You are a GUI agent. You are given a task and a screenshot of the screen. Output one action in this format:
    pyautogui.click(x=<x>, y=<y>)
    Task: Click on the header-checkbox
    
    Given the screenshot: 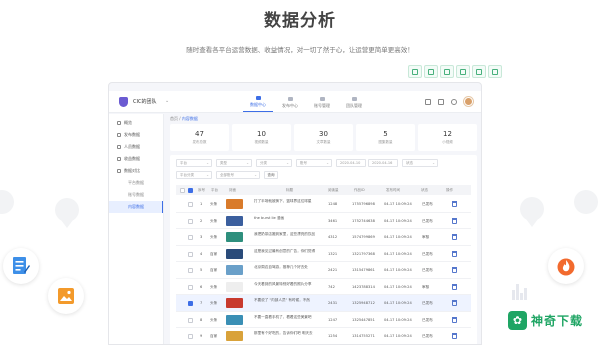 What is the action you would take?
    pyautogui.click(x=190, y=190)
    